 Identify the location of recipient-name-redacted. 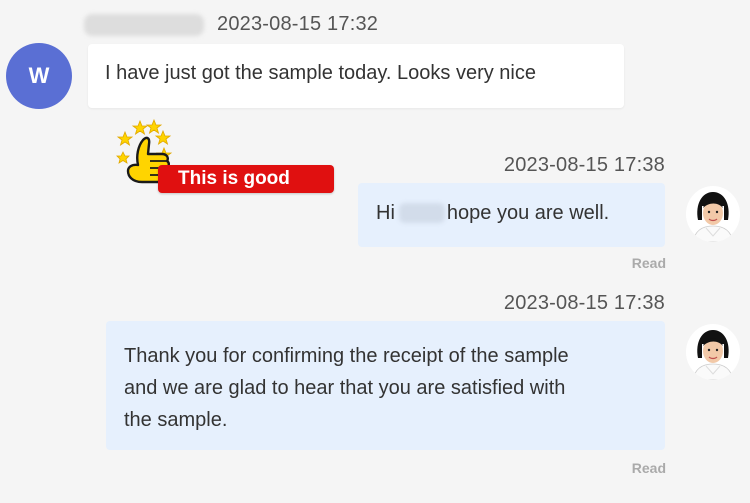
(421, 213).